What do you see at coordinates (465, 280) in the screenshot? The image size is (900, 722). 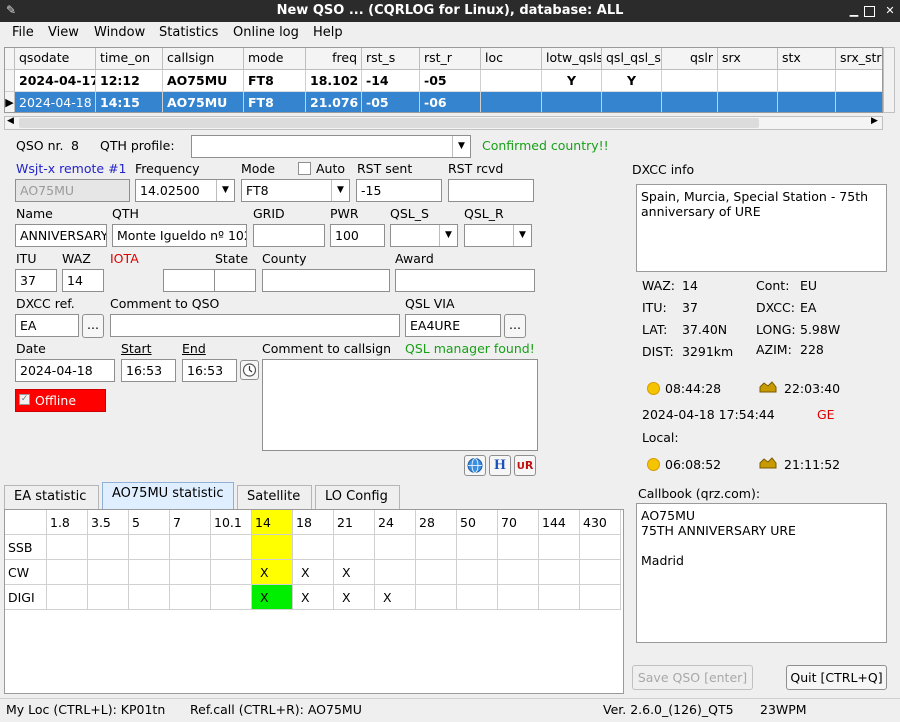 I see `award-input` at bounding box center [465, 280].